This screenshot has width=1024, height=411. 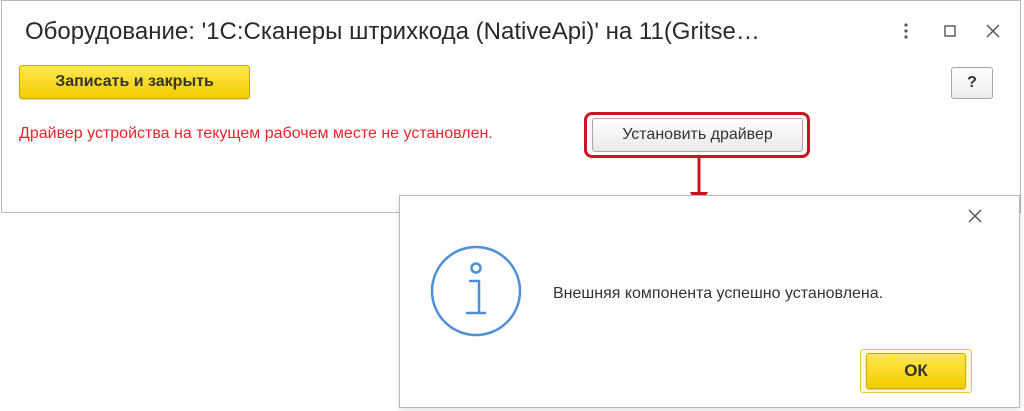 I want to click on dialog-close-icon, so click(x=975, y=216).